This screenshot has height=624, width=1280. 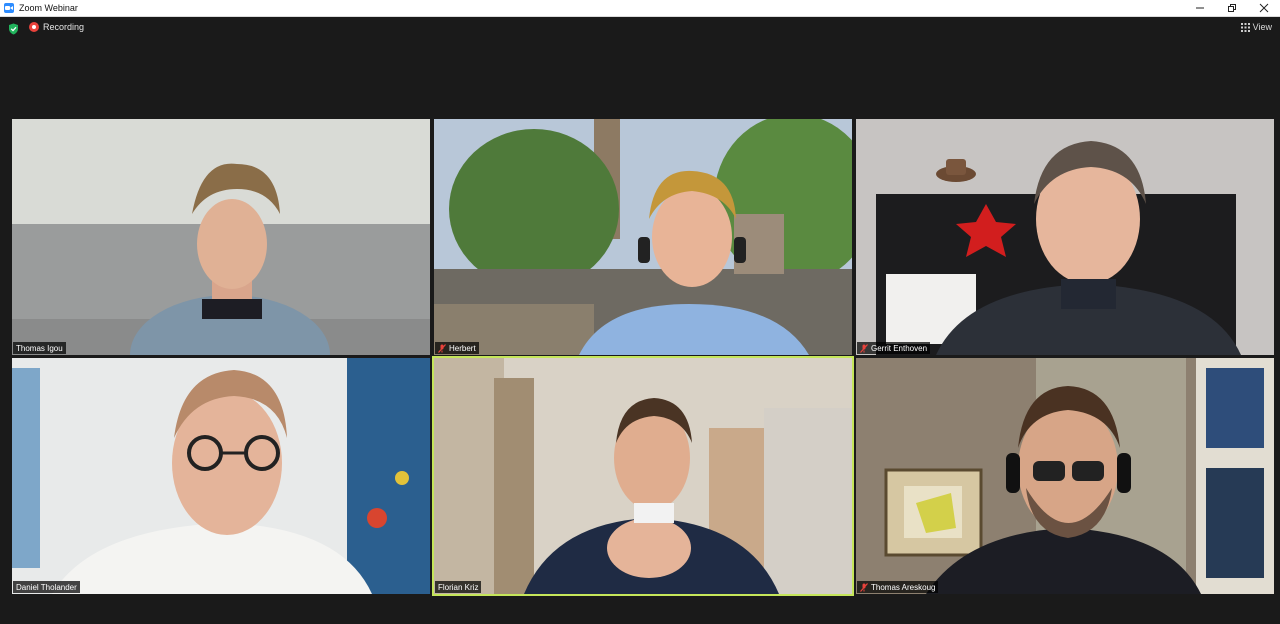 I want to click on participant-name: Thomas Areskoug, so click(x=903, y=587).